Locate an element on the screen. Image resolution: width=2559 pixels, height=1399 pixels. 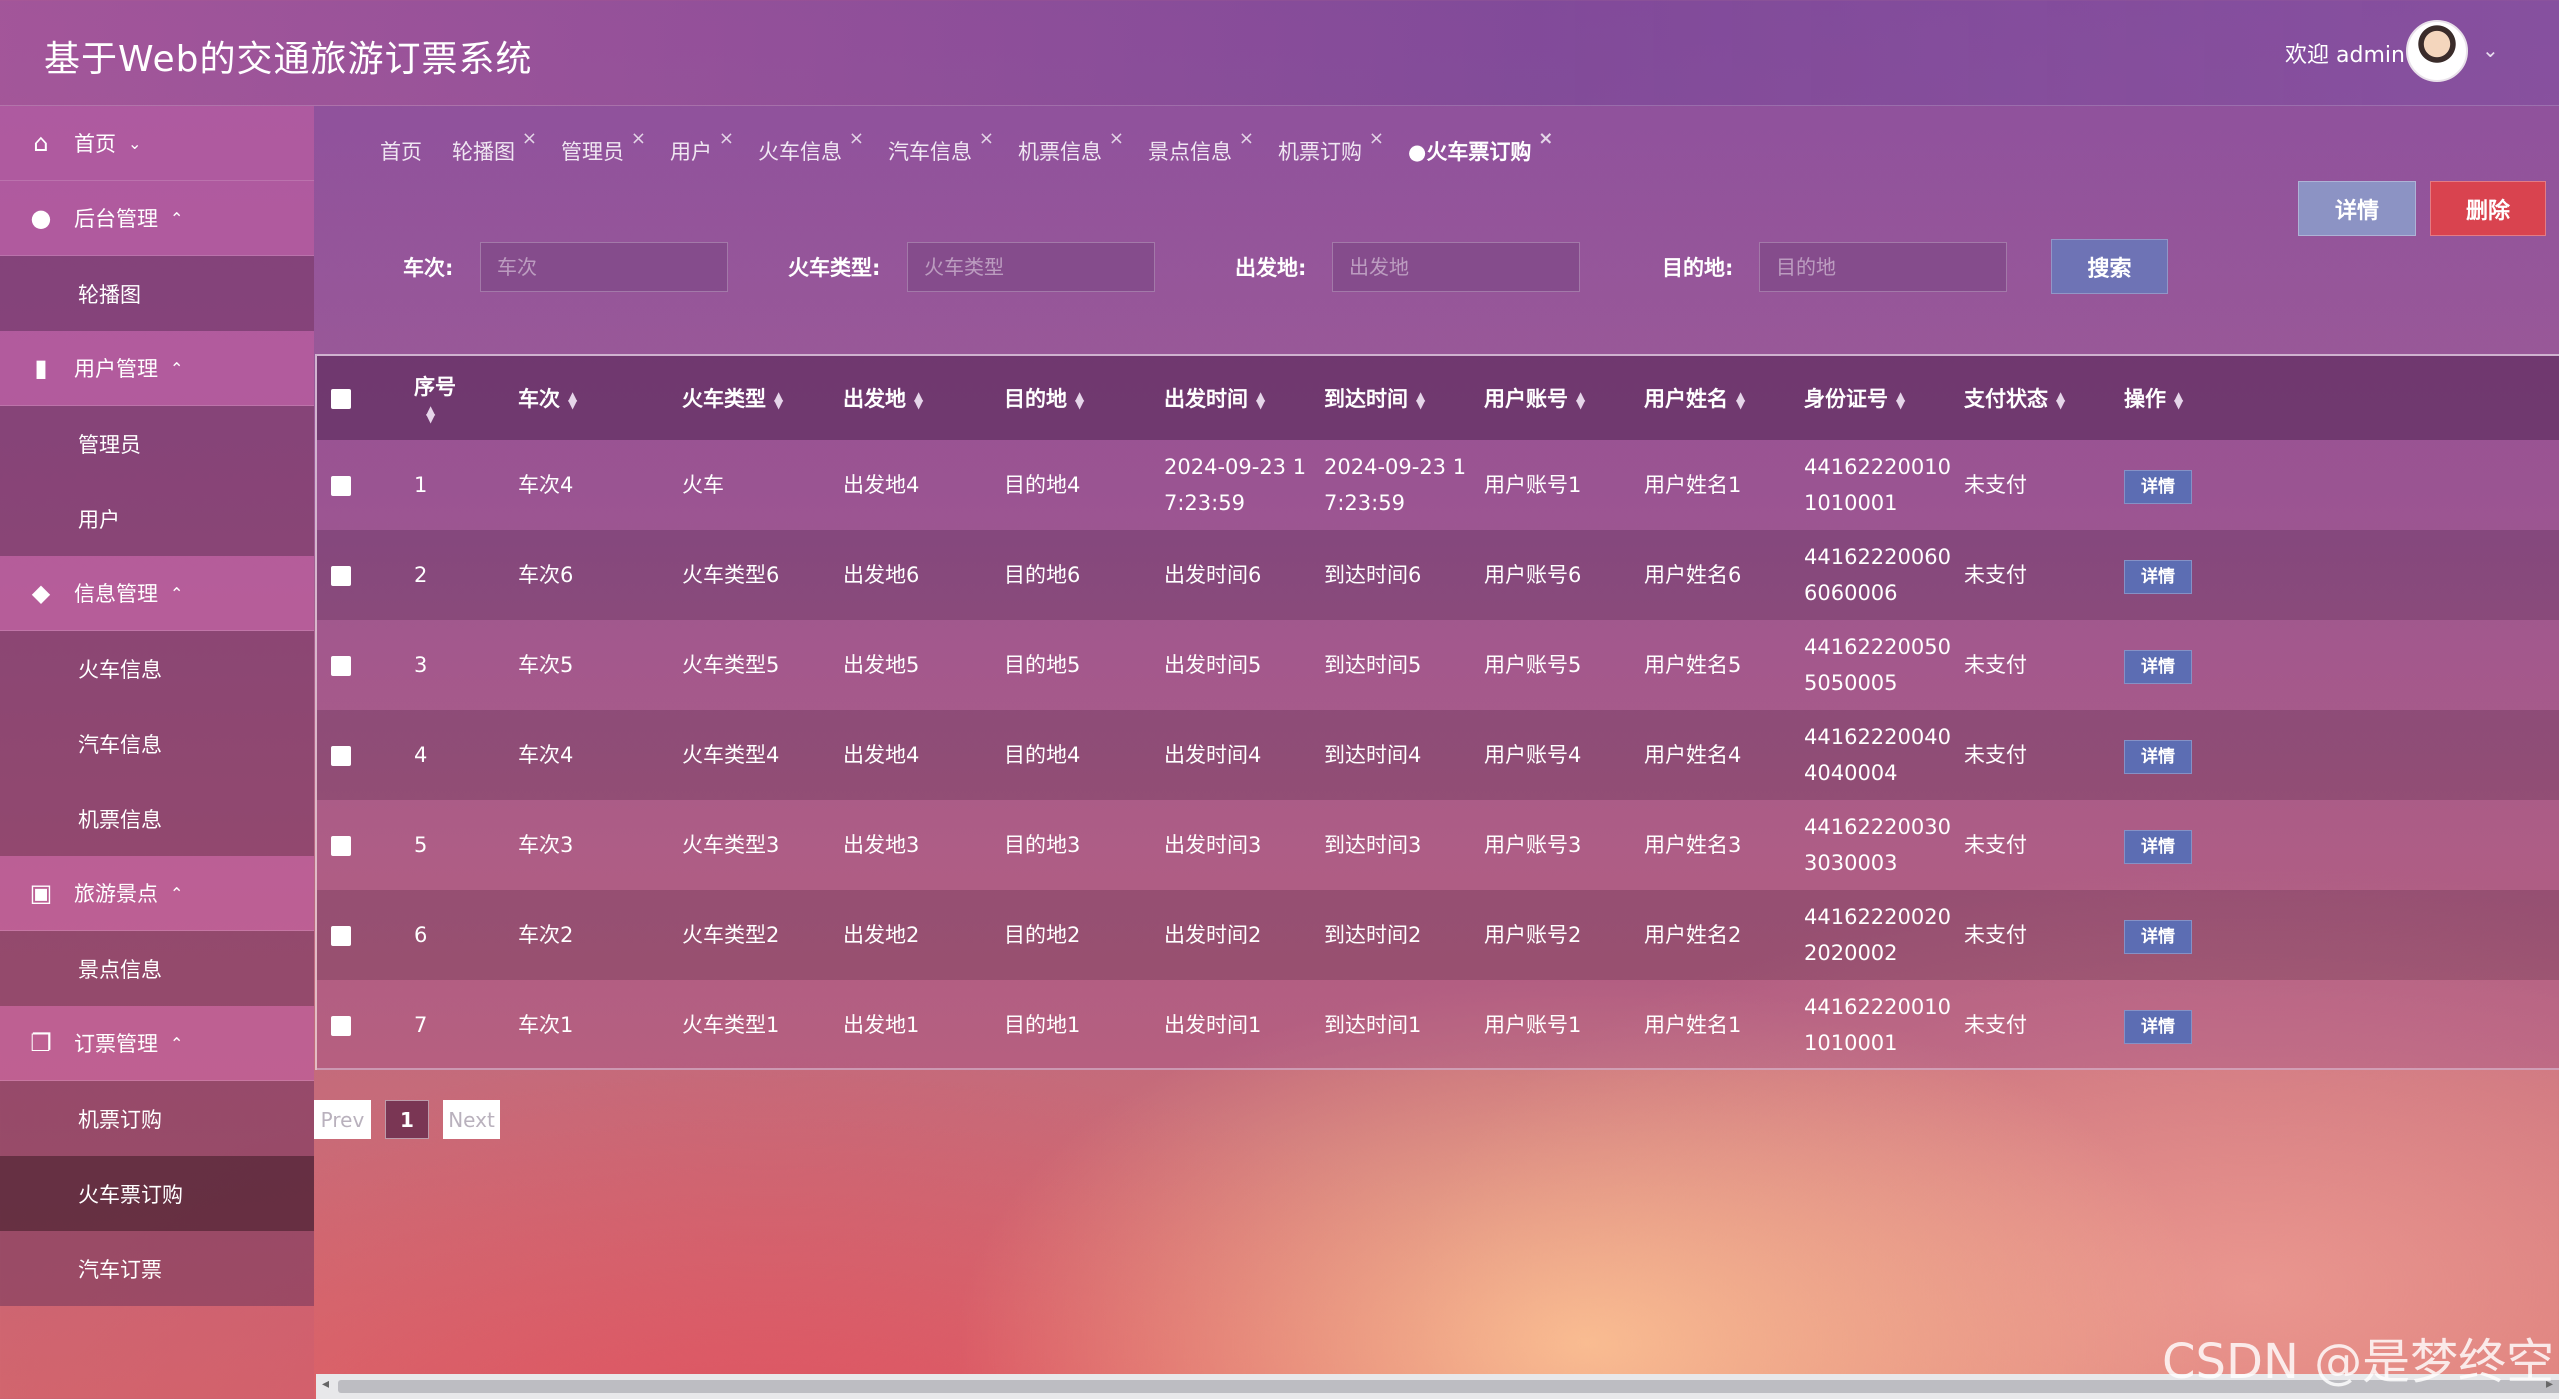
column-header: 支付状态 is located at coordinates (2006, 399).